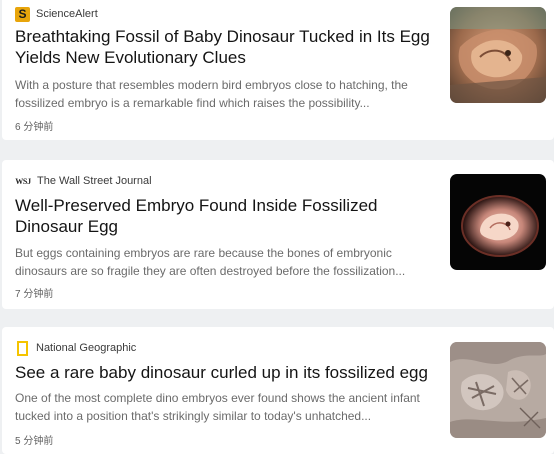 This screenshot has width=554, height=454. What do you see at coordinates (23, 181) in the screenshot?
I see `wsj-logo-icon: WSJ` at bounding box center [23, 181].